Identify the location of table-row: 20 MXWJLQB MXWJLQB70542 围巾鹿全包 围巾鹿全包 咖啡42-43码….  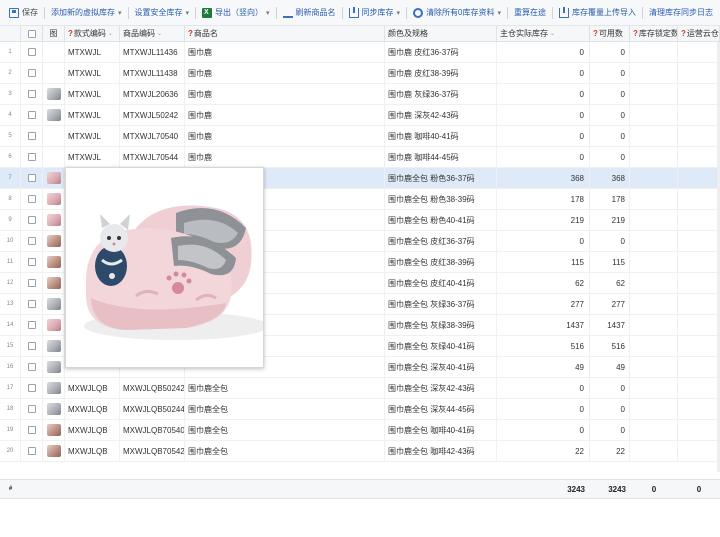
(360, 451).